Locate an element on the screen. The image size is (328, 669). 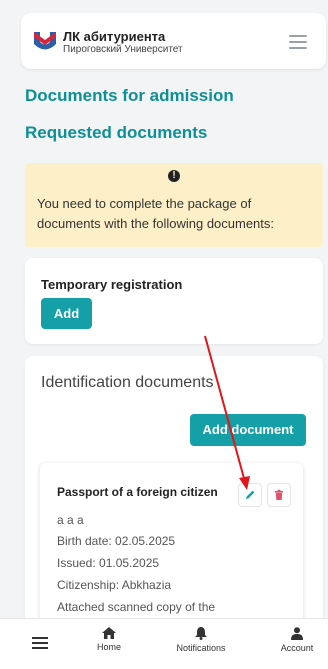
hamburger-menu-icon is located at coordinates (298, 42).